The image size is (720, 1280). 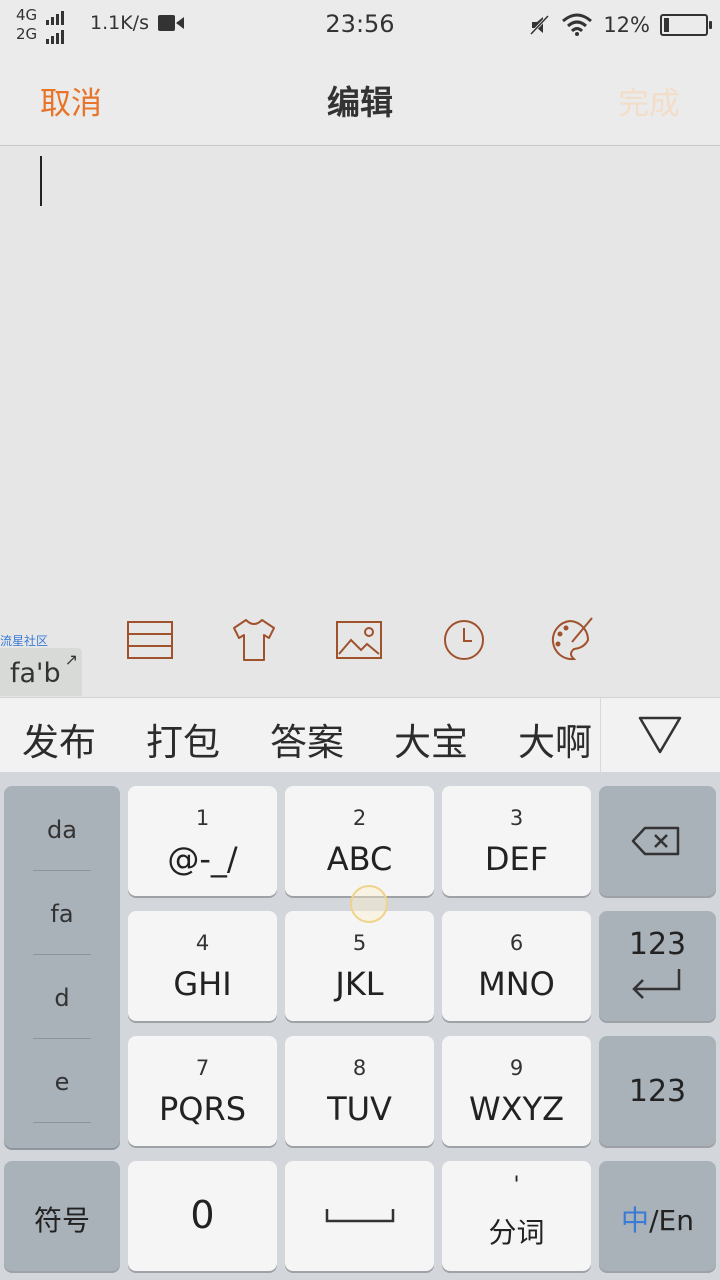 I want to click on key-number: 1, so click(x=202, y=818).